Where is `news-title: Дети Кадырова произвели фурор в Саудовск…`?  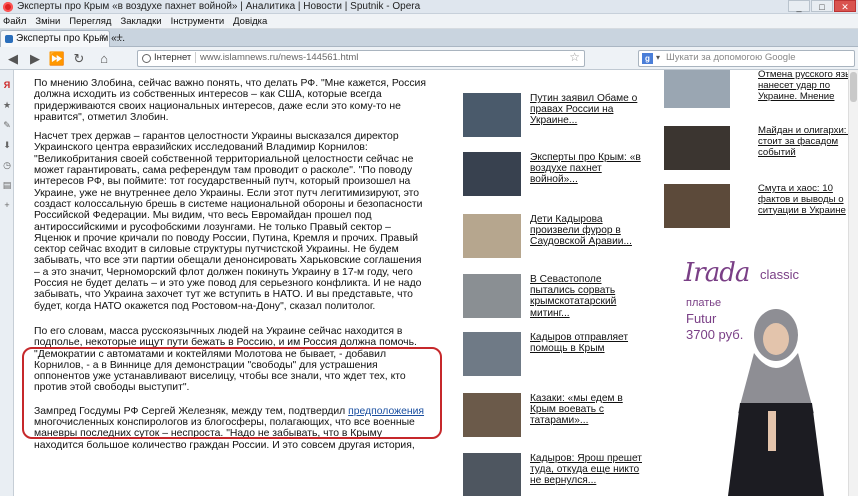
news-title: Дети Кадырова произвели фурор в Саудовск… is located at coordinates (586, 231).